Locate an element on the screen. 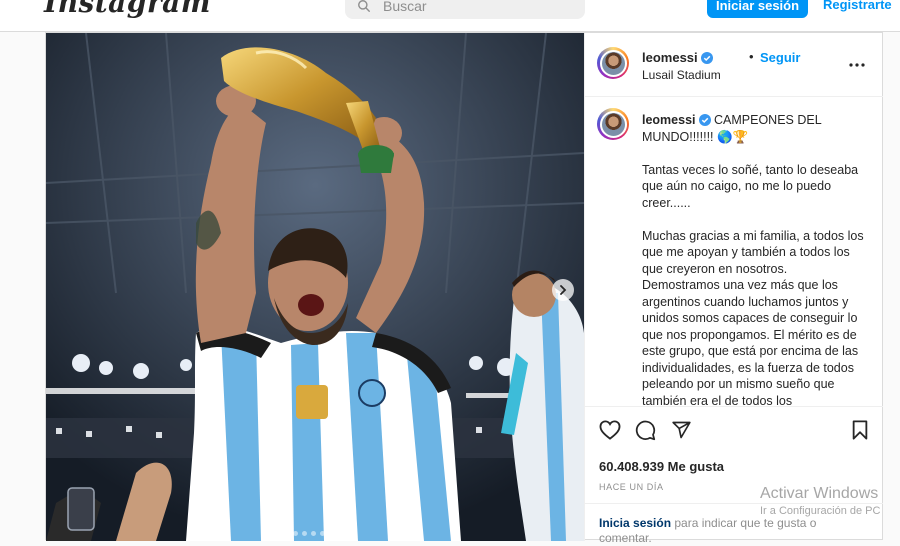  more-options-icon is located at coordinates (857, 65).